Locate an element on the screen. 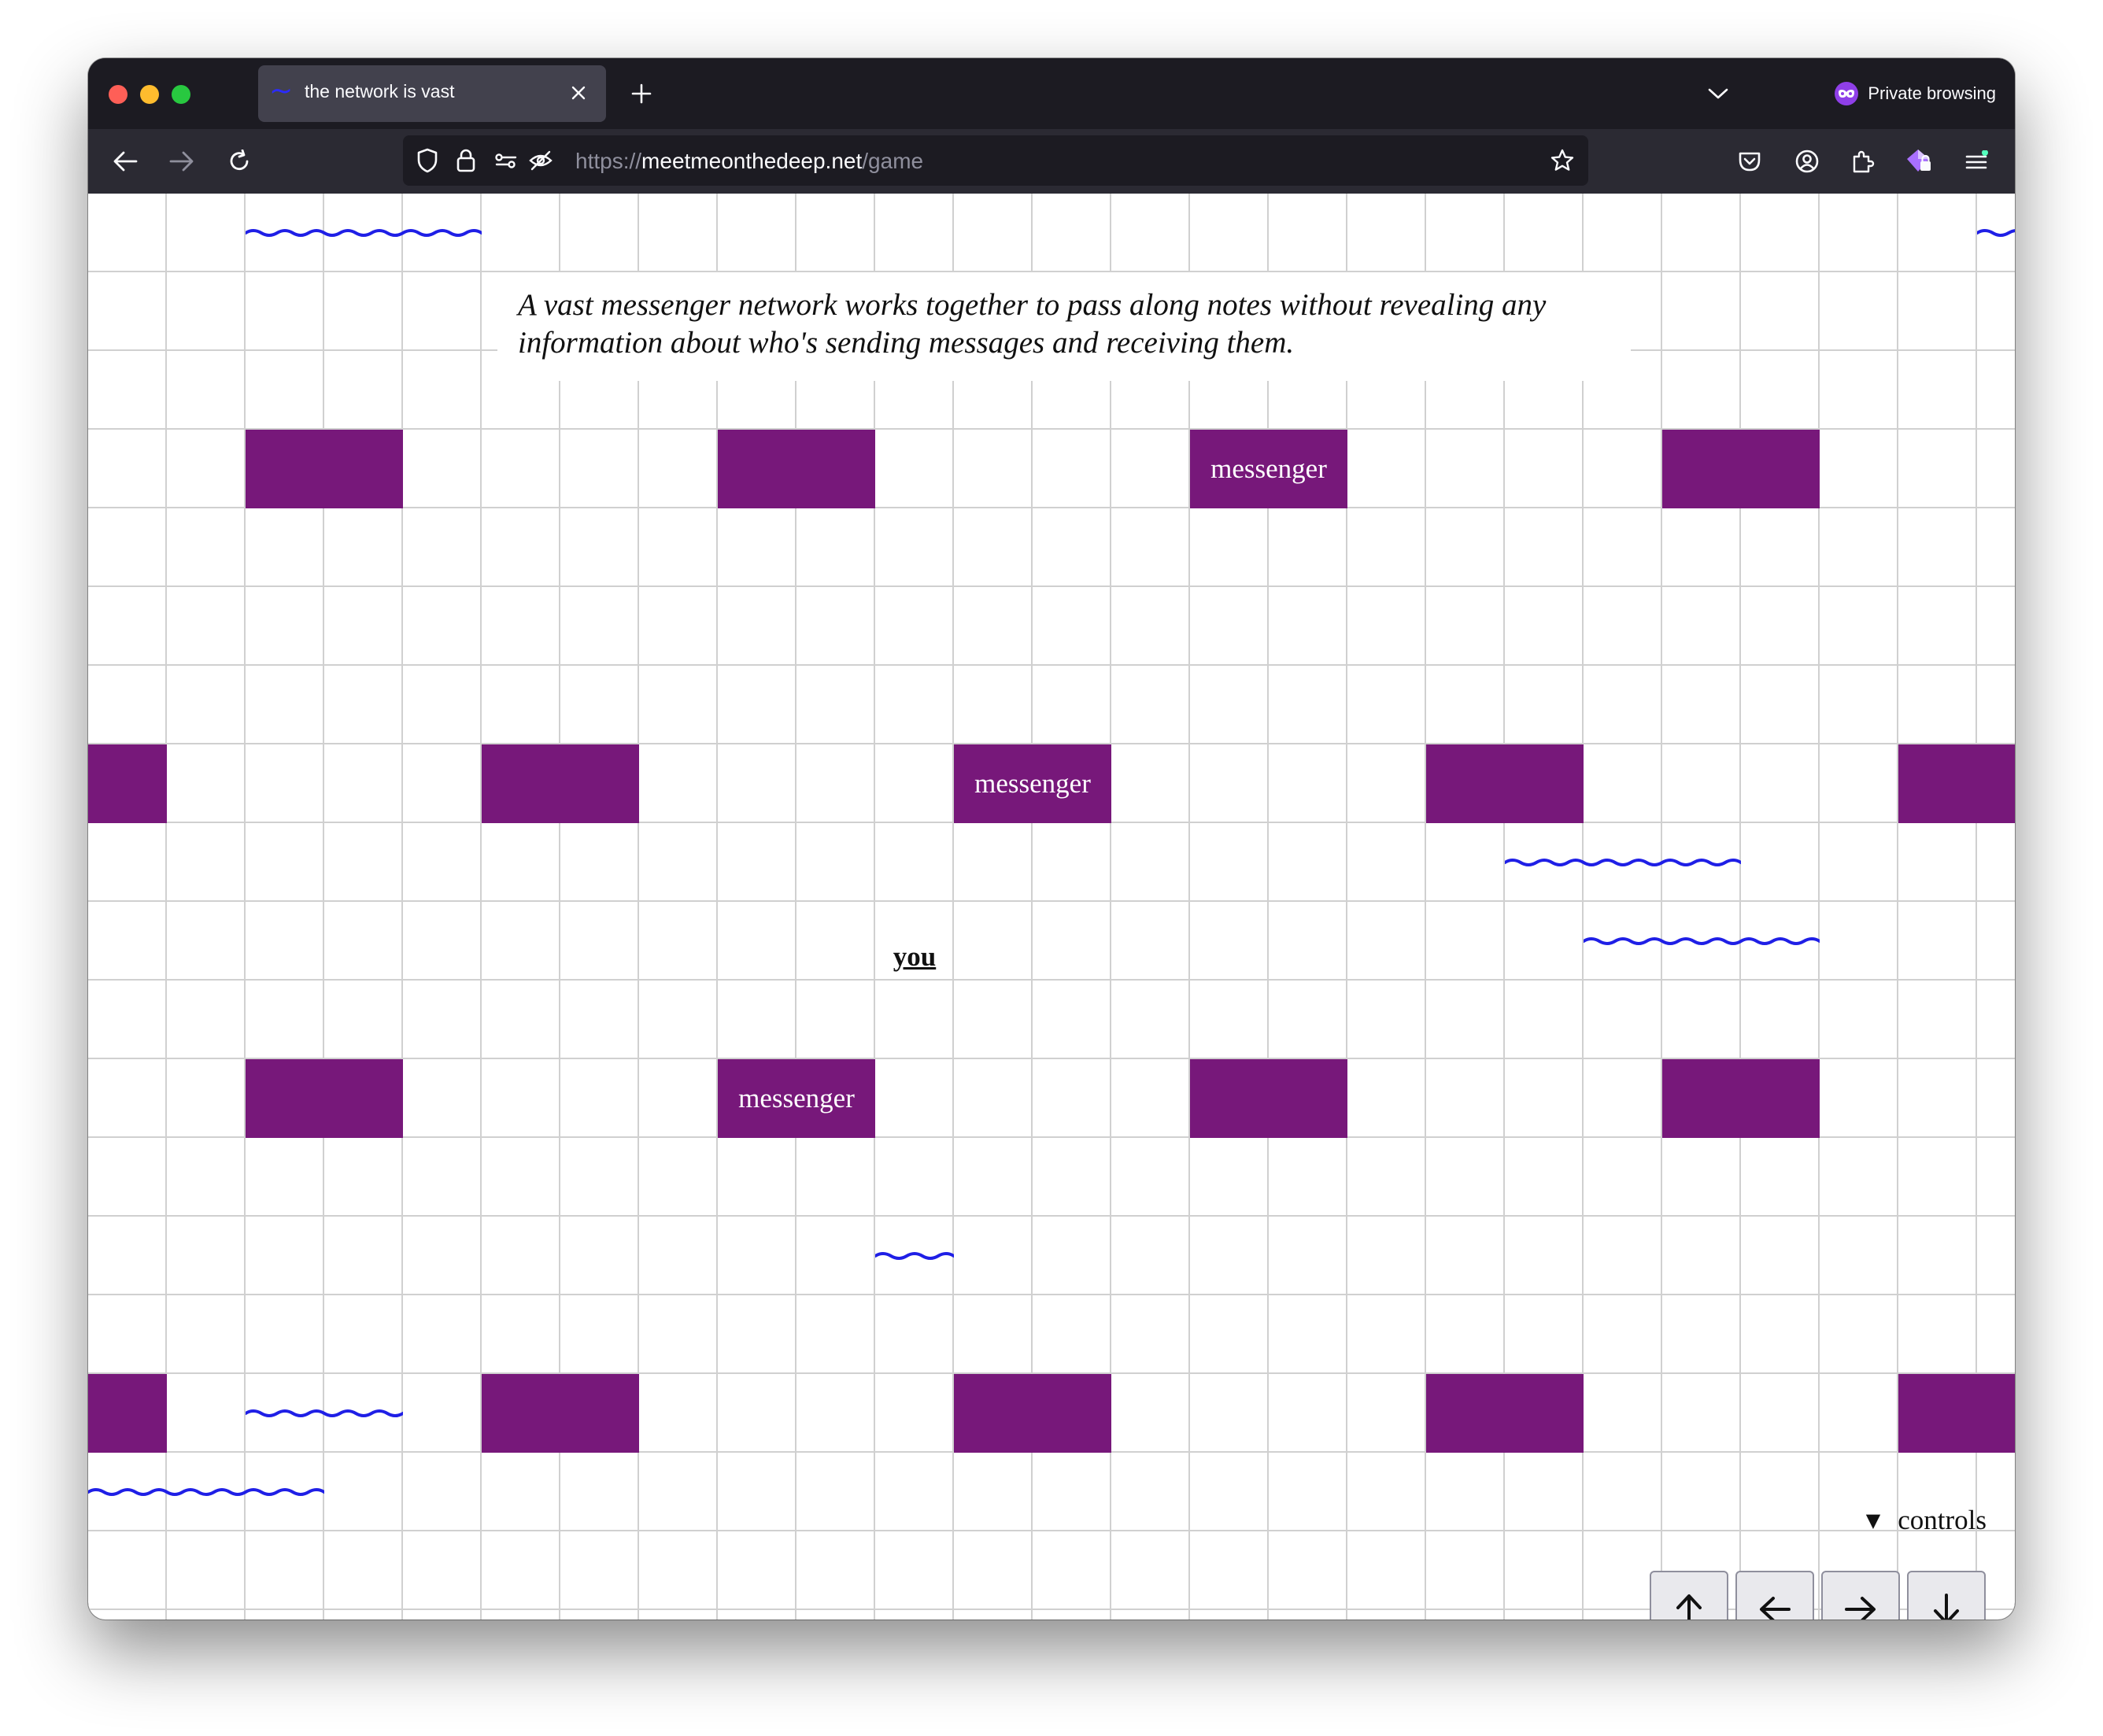 This screenshot has height=1736, width=2103. extension-vpn-icon is located at coordinates (1919, 161).